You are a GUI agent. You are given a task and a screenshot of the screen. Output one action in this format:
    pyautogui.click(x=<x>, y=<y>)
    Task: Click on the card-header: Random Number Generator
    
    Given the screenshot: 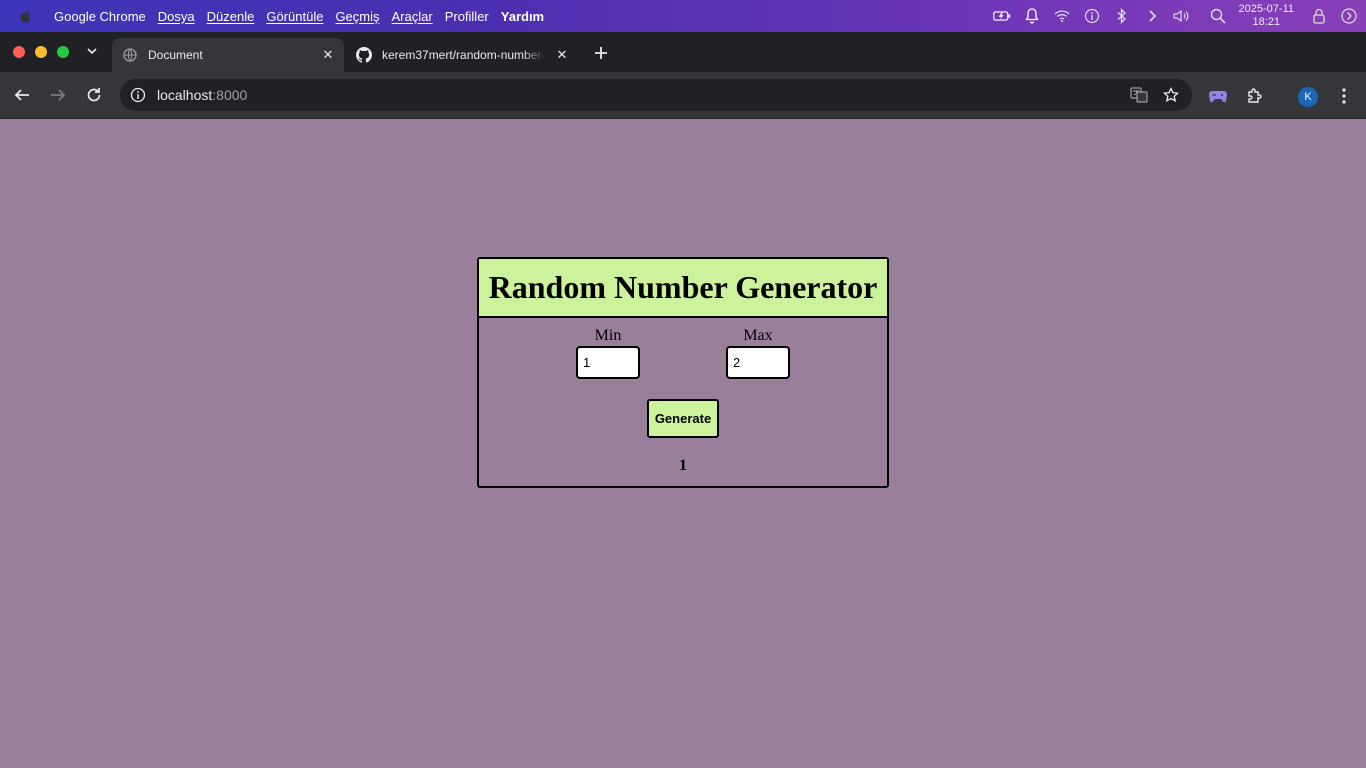 What is the action you would take?
    pyautogui.click(x=683, y=288)
    